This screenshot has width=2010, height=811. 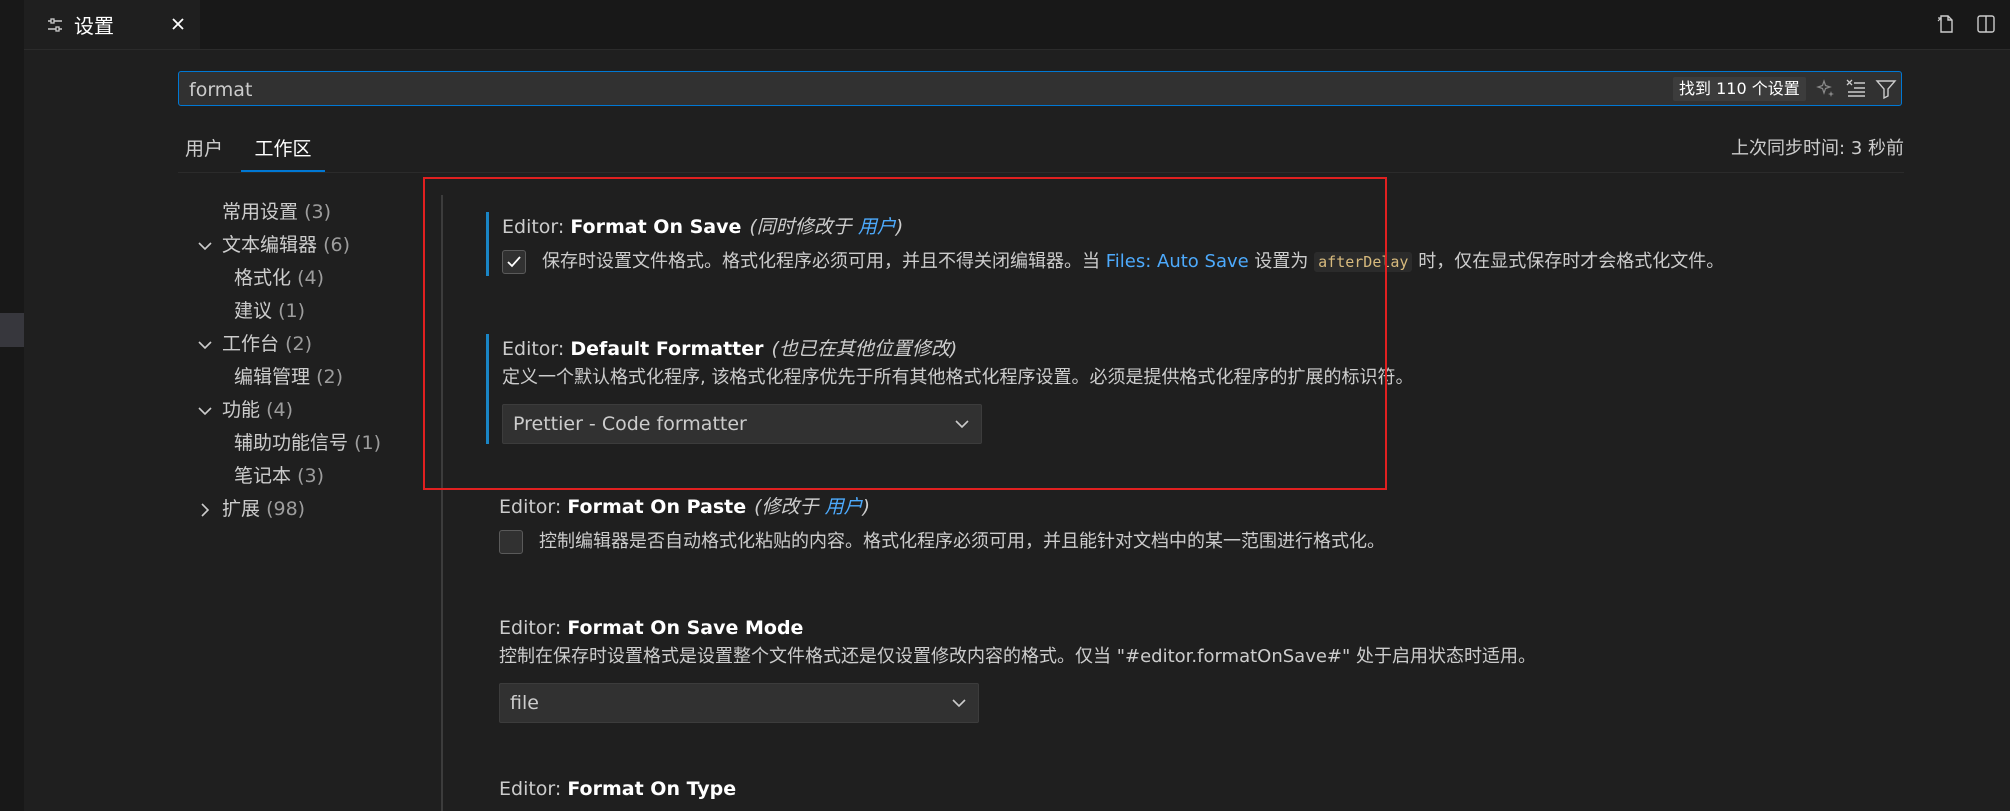 I want to click on toc-item-label: 功能, so click(x=241, y=410).